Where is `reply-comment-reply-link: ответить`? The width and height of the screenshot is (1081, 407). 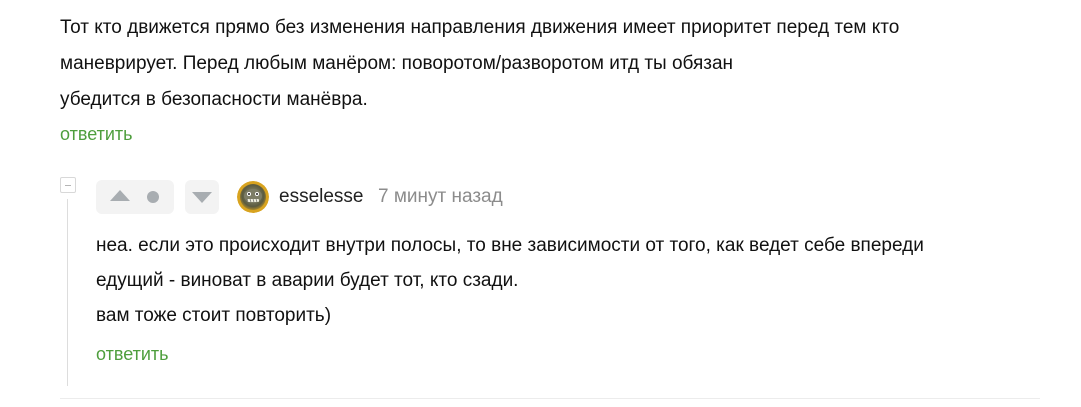 reply-comment-reply-link: ответить is located at coordinates (132, 354).